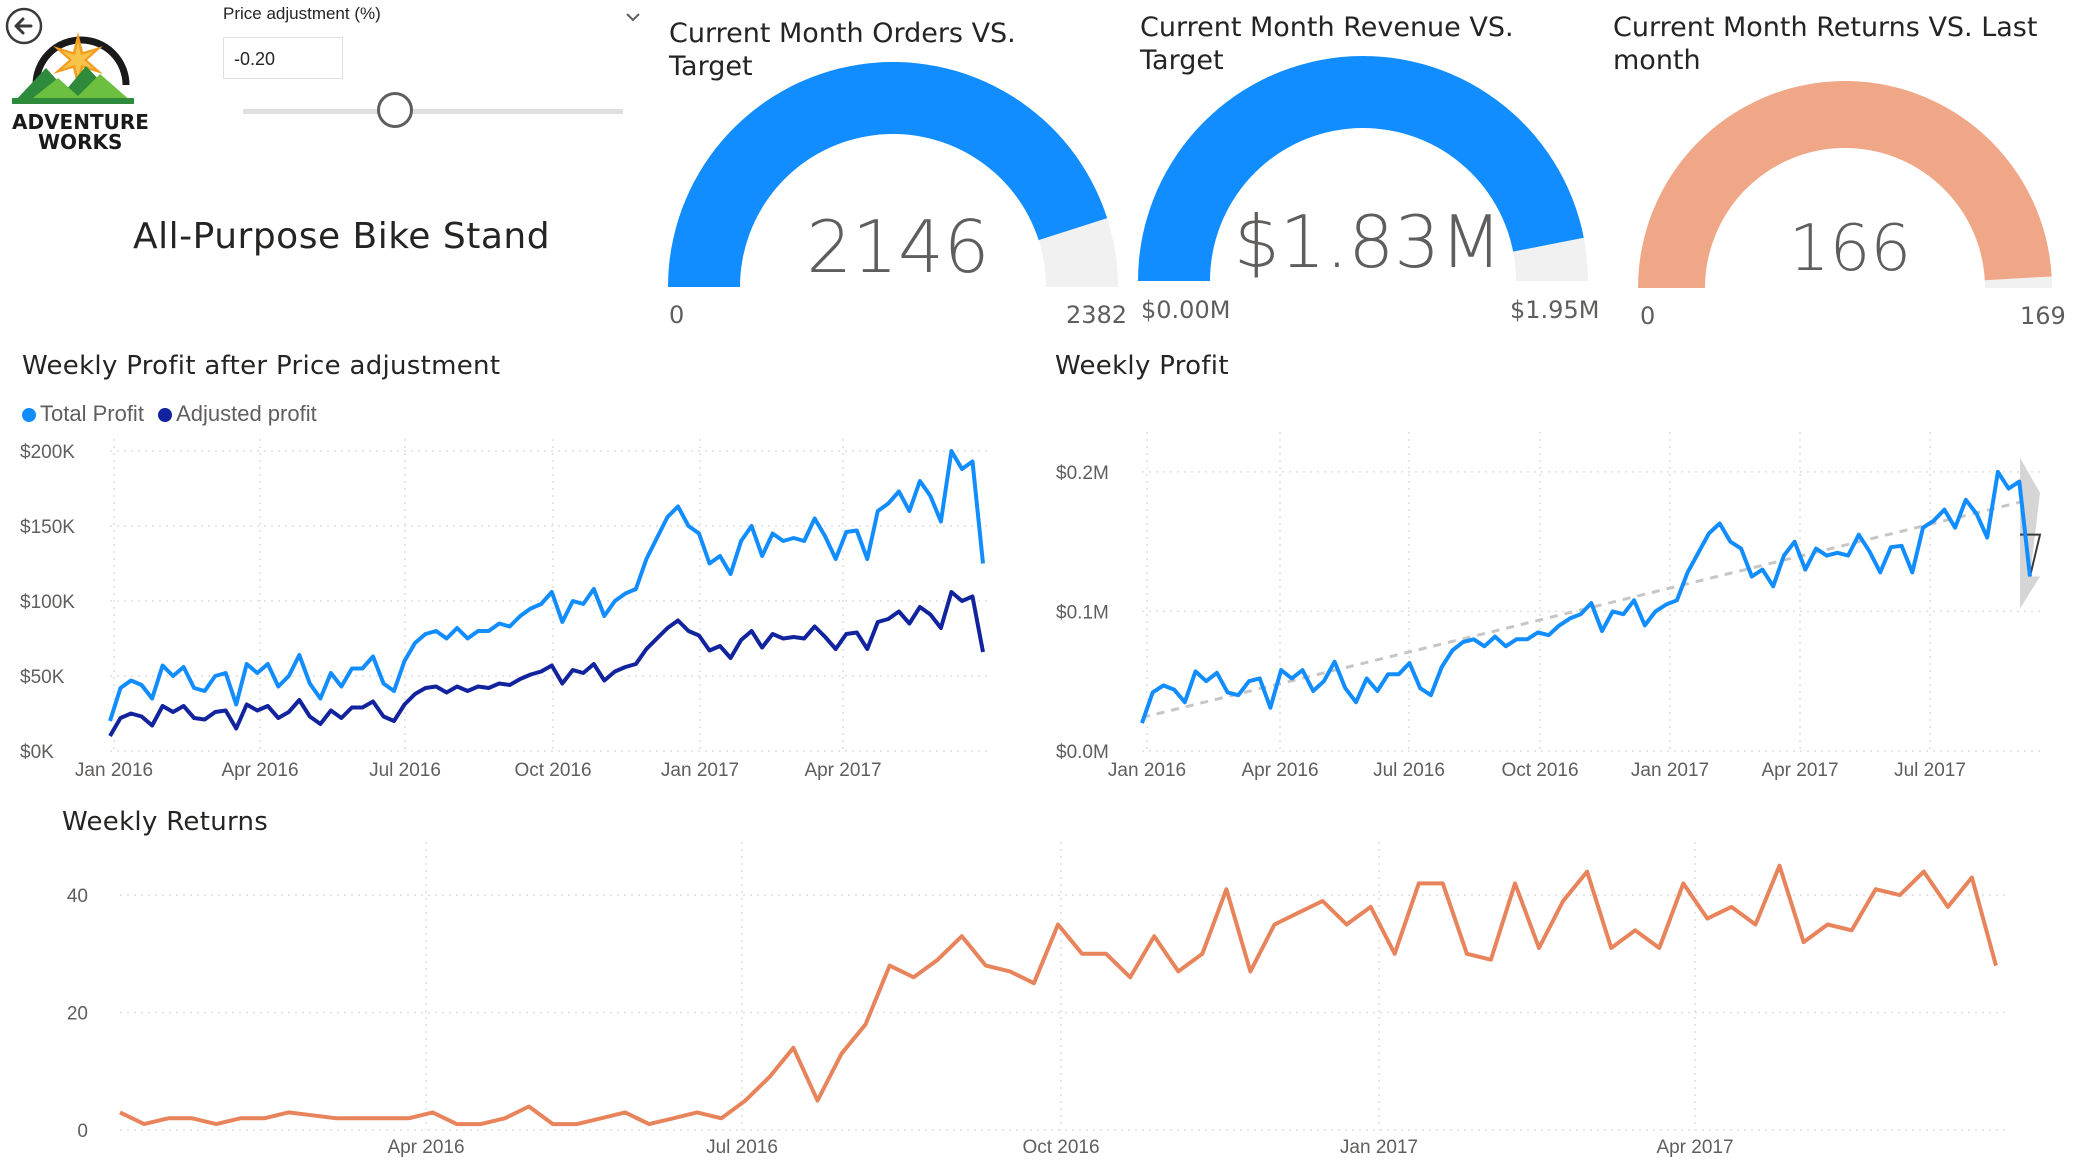 The width and height of the screenshot is (2074, 1163). I want to click on chart-weekly-returns-title: Weekly Returns, so click(165, 822).